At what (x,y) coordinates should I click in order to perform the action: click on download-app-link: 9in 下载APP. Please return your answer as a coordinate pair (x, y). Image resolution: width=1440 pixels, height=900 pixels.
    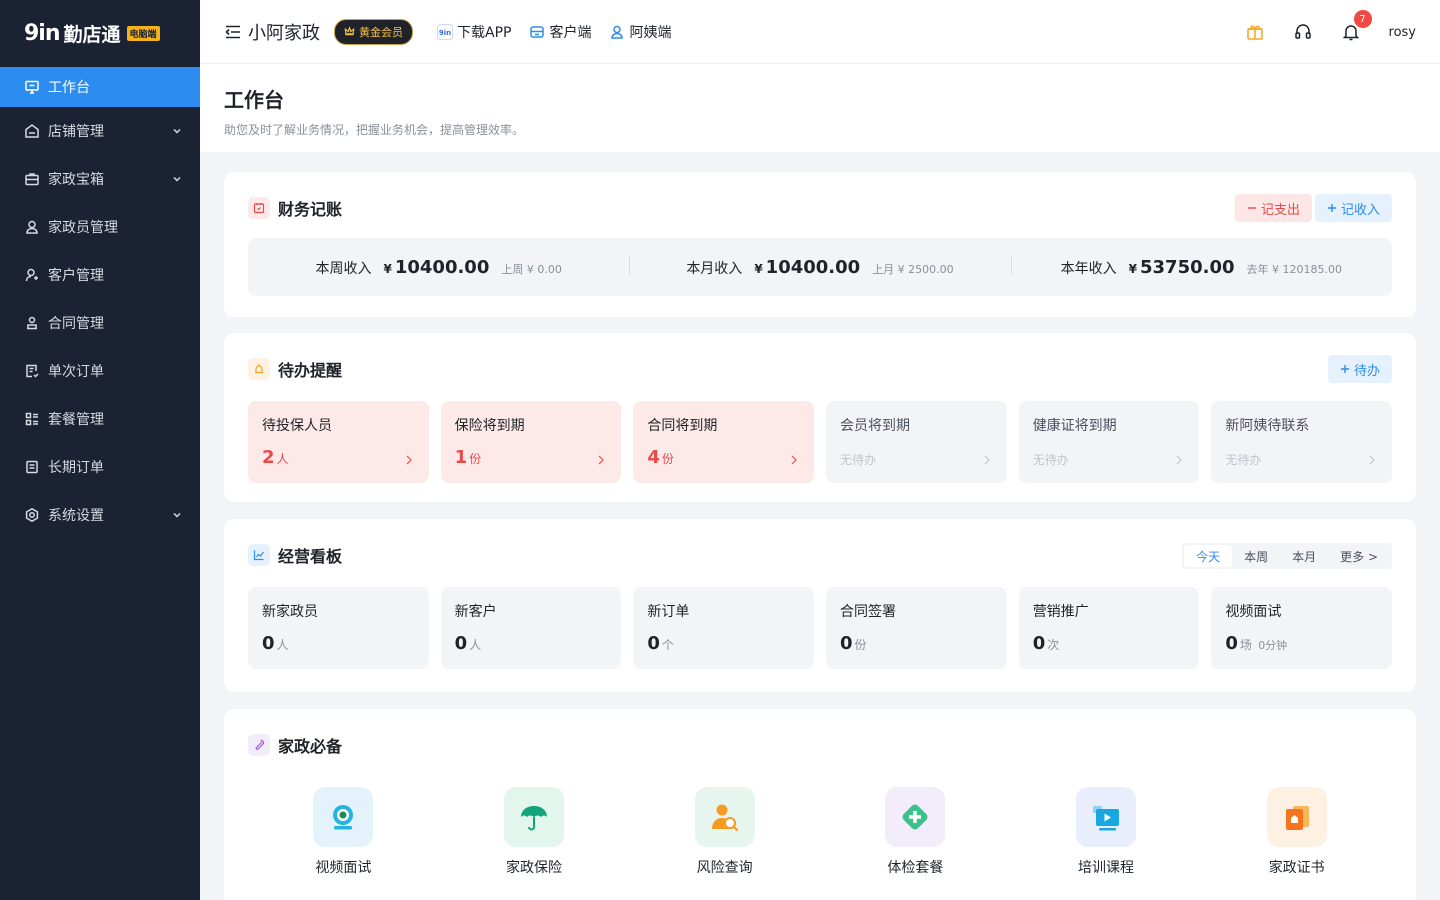
    Looking at the image, I should click on (474, 32).